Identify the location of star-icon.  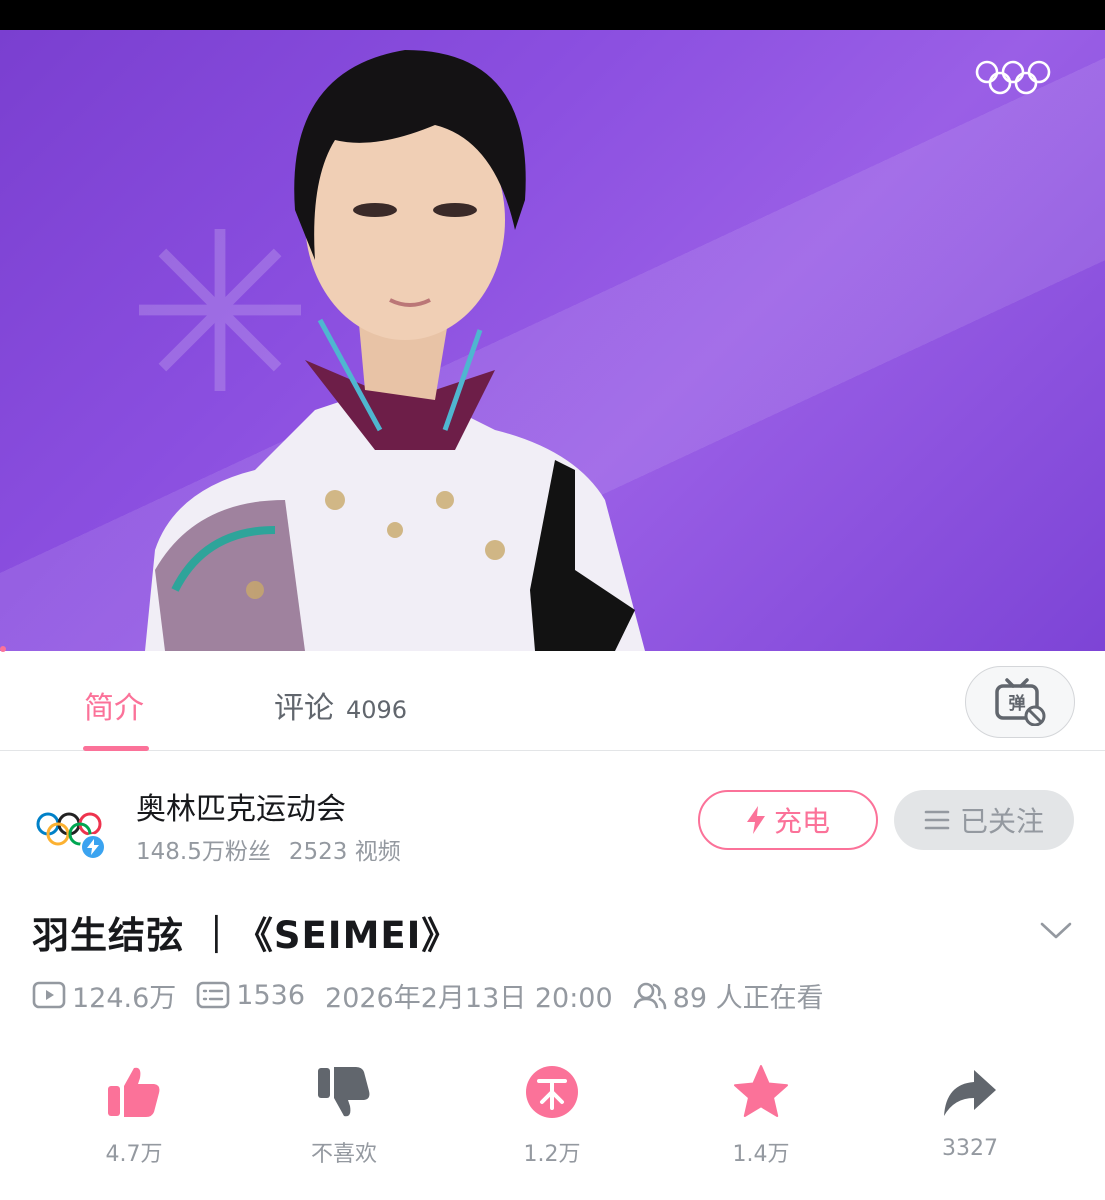
(761, 1091).